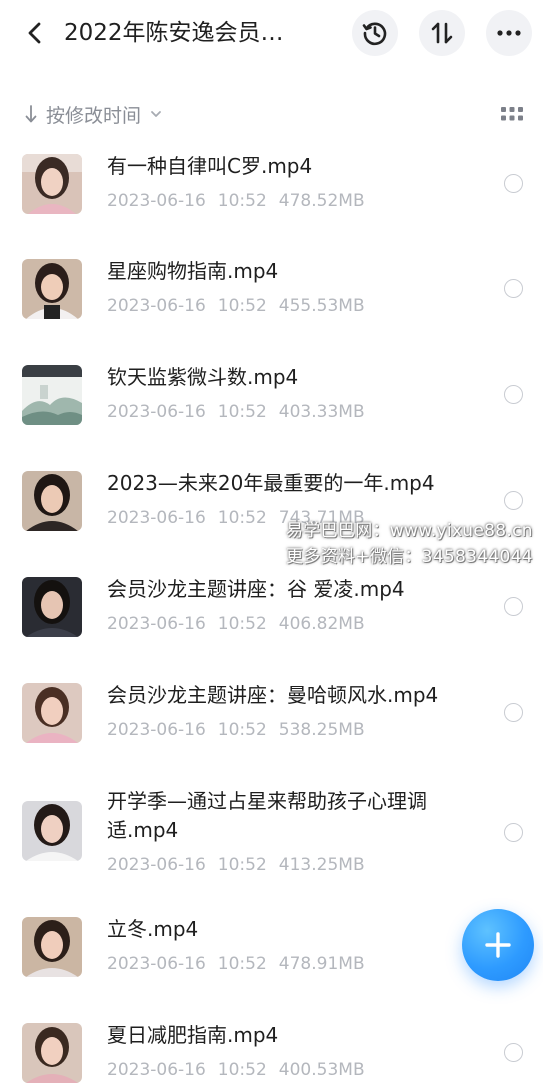  I want to click on back-button, so click(35, 33).